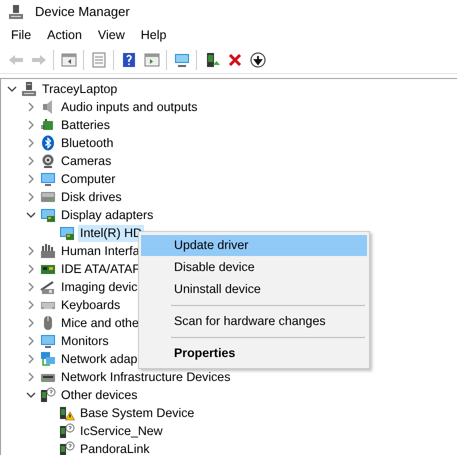 Image resolution: width=457 pixels, height=455 pixels. What do you see at coordinates (254, 353) in the screenshot?
I see `menu-item: Properties` at bounding box center [254, 353].